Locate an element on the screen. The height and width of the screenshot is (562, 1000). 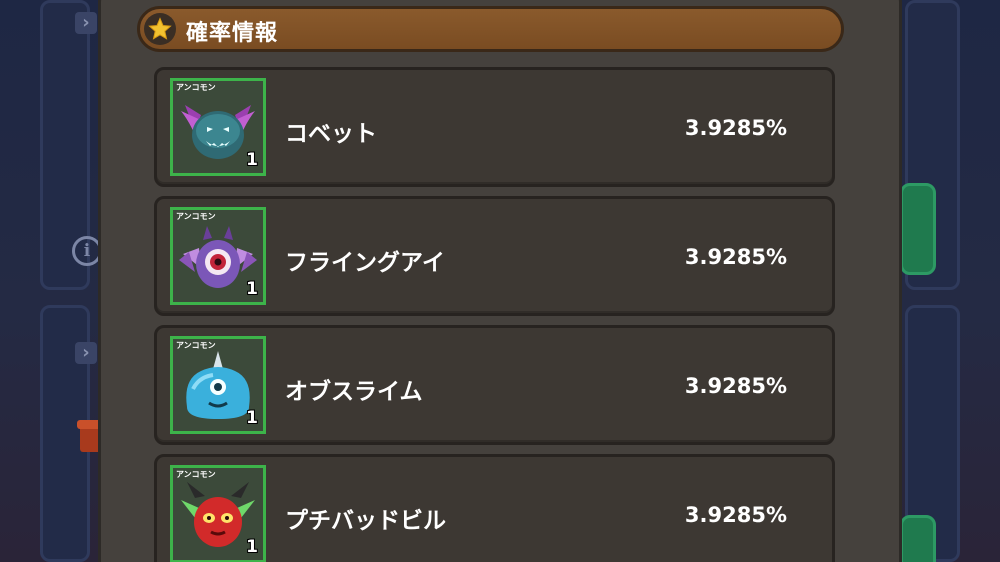
list-item: アンコモン 1 オブスライム 3.9285% is located at coordinates (494, 385).